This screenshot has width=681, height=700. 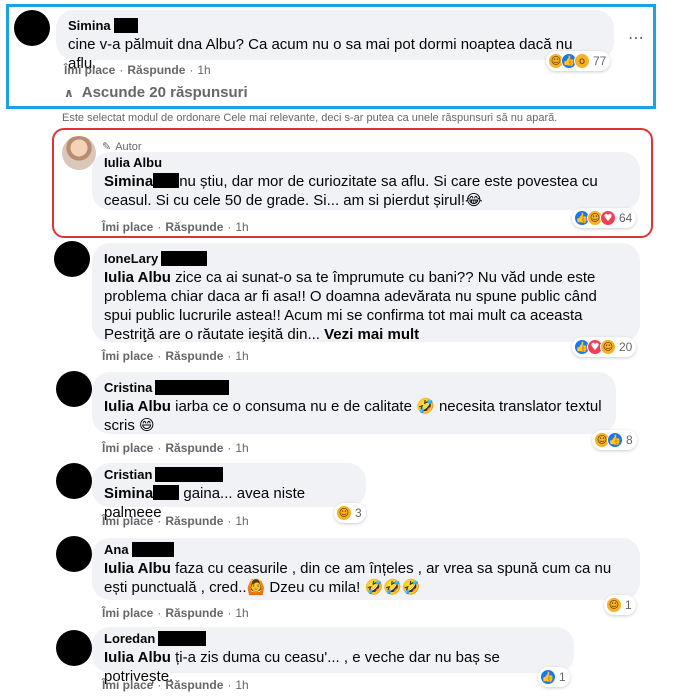 What do you see at coordinates (69, 92) in the screenshot?
I see `chevron-up-icon: ∧` at bounding box center [69, 92].